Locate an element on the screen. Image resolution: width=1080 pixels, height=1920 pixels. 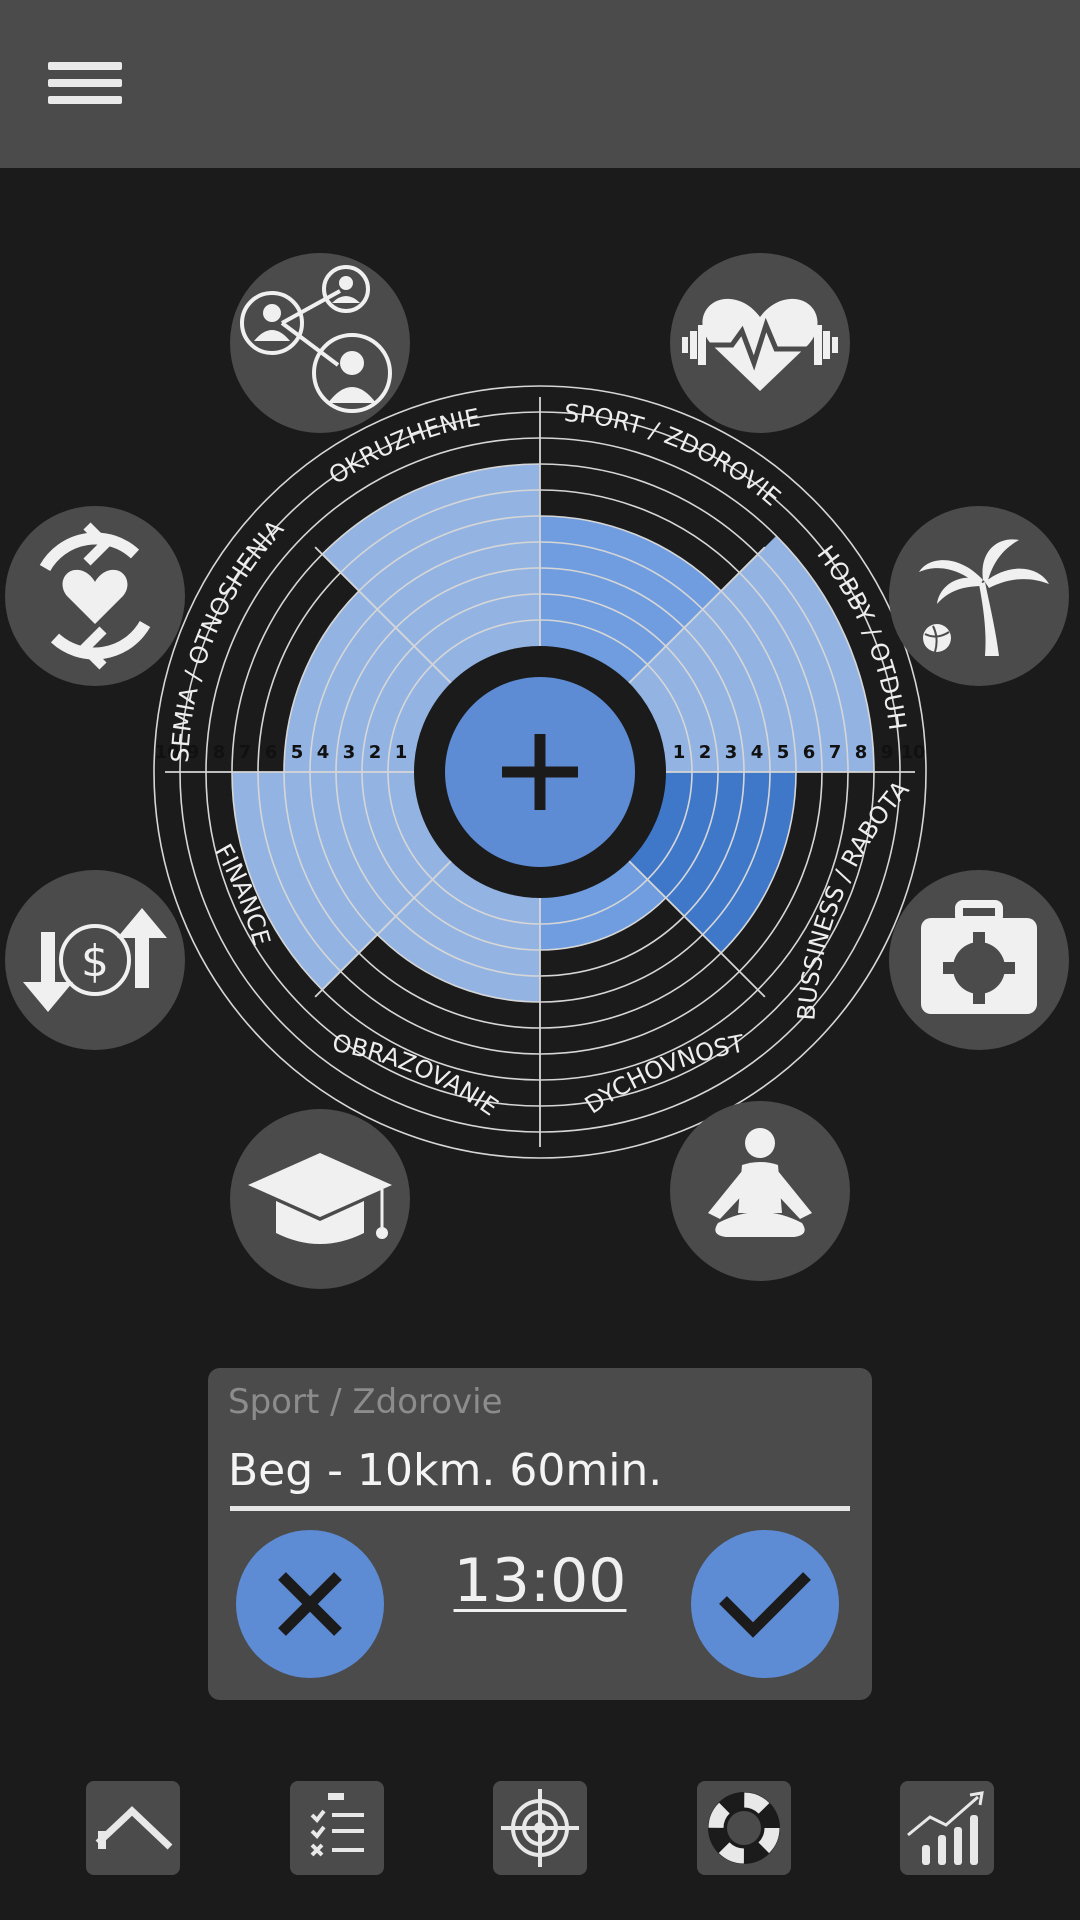
nav-home-button is located at coordinates (133, 1828).